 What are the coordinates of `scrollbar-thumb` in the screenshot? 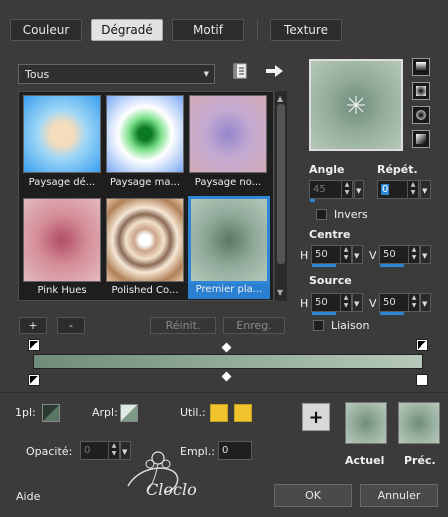 It's located at (281, 184).